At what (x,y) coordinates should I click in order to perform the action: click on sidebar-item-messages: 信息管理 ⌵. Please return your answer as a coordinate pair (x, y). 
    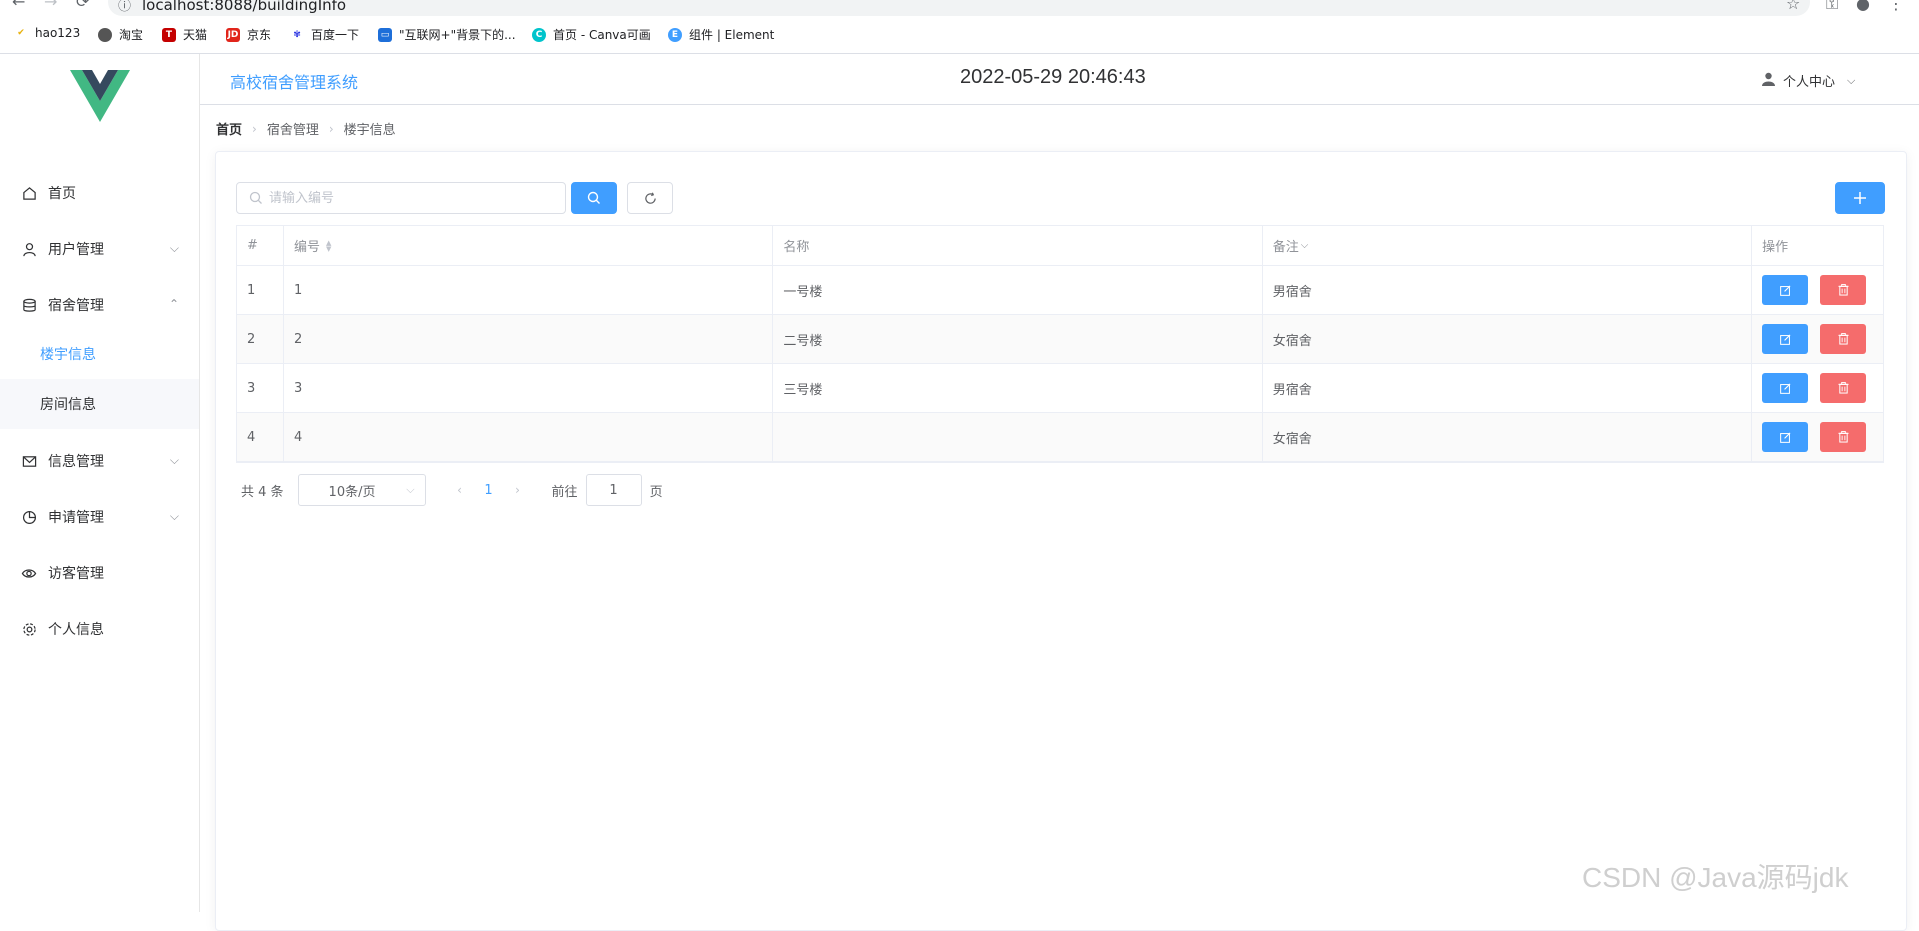
    Looking at the image, I should click on (99, 461).